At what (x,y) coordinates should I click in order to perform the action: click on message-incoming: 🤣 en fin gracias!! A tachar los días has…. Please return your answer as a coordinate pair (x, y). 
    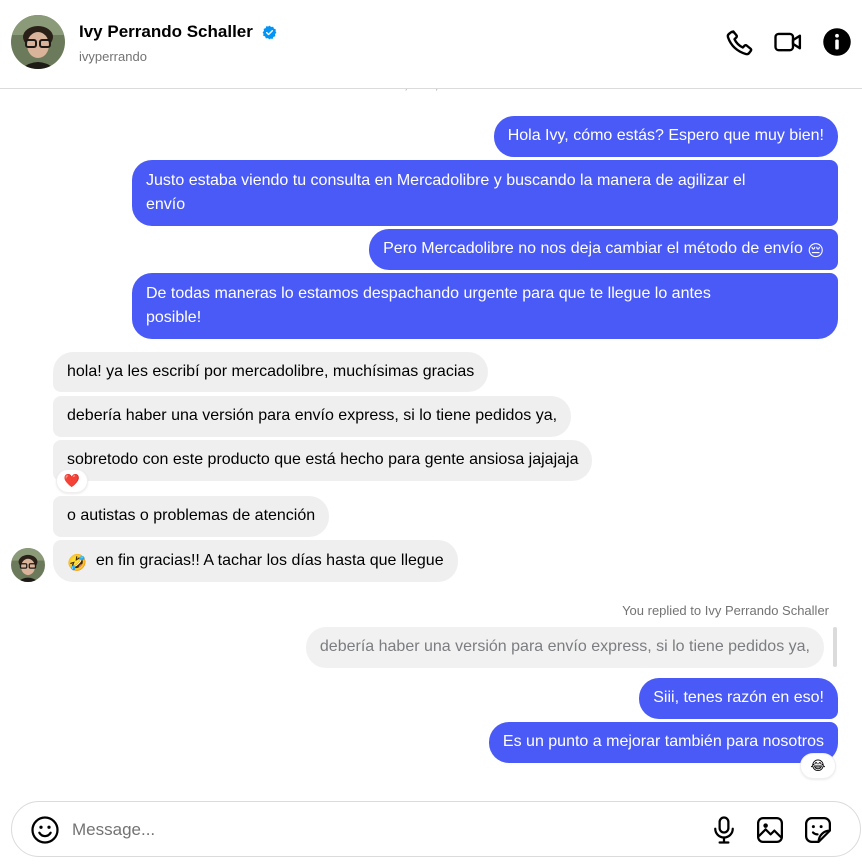
    Looking at the image, I should click on (255, 561).